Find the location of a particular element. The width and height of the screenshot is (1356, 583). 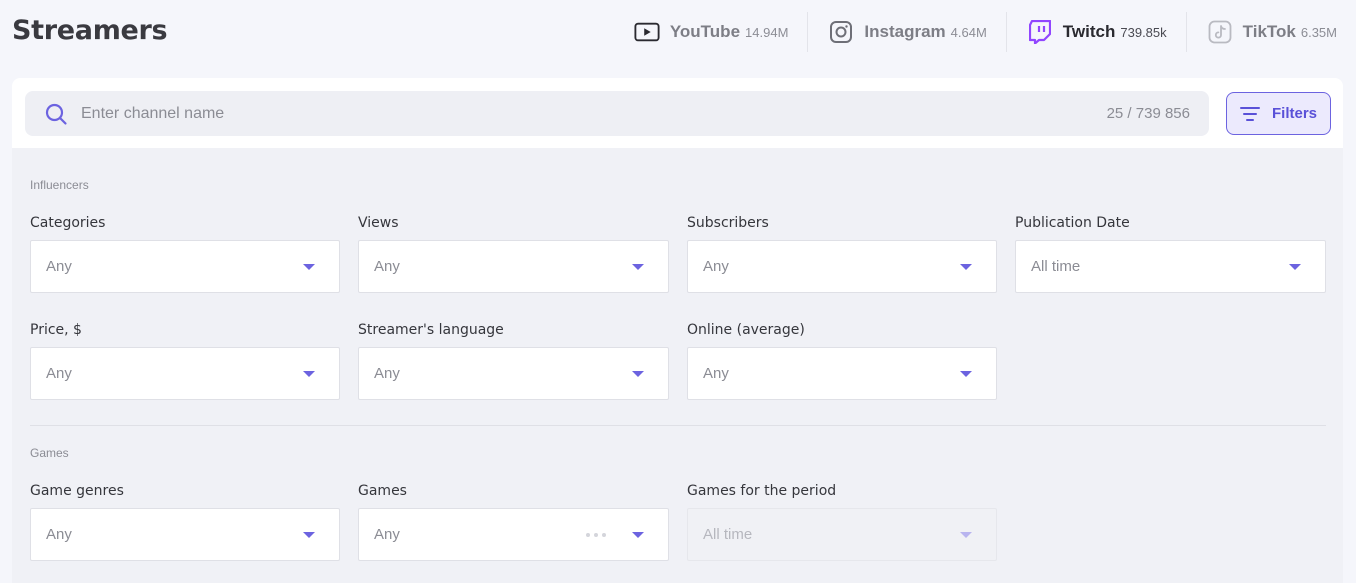

filters-button: Filters is located at coordinates (1278, 113).